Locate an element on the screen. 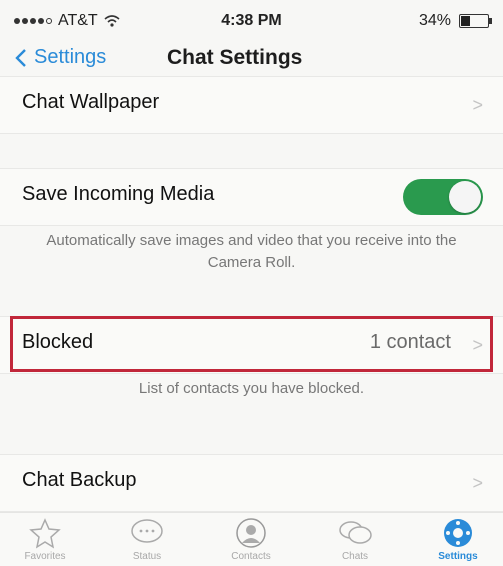 This screenshot has height=566, width=503. toggle-knob is located at coordinates (465, 197).